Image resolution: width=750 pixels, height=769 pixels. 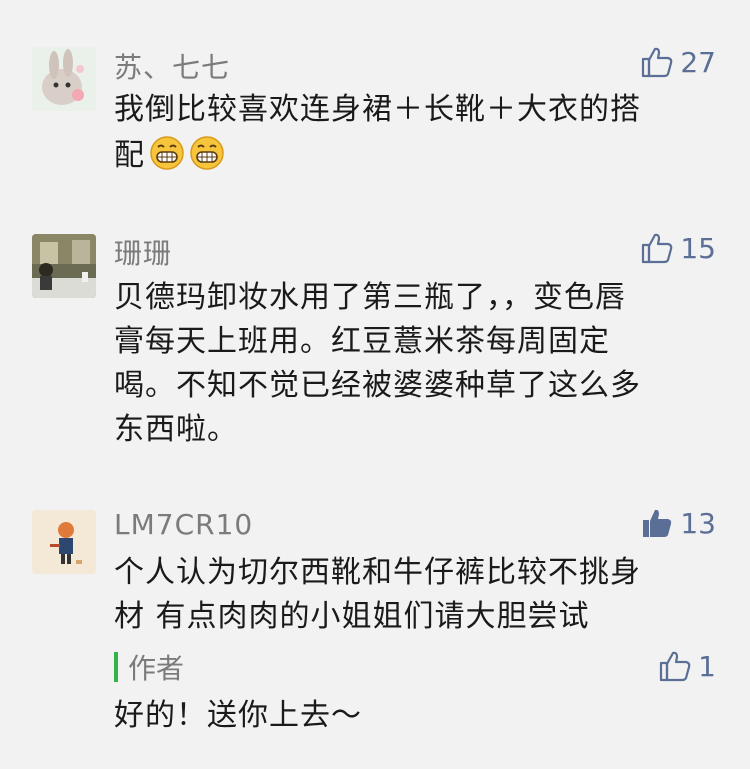 I want to click on reply-like-button: 1, so click(x=687, y=666).